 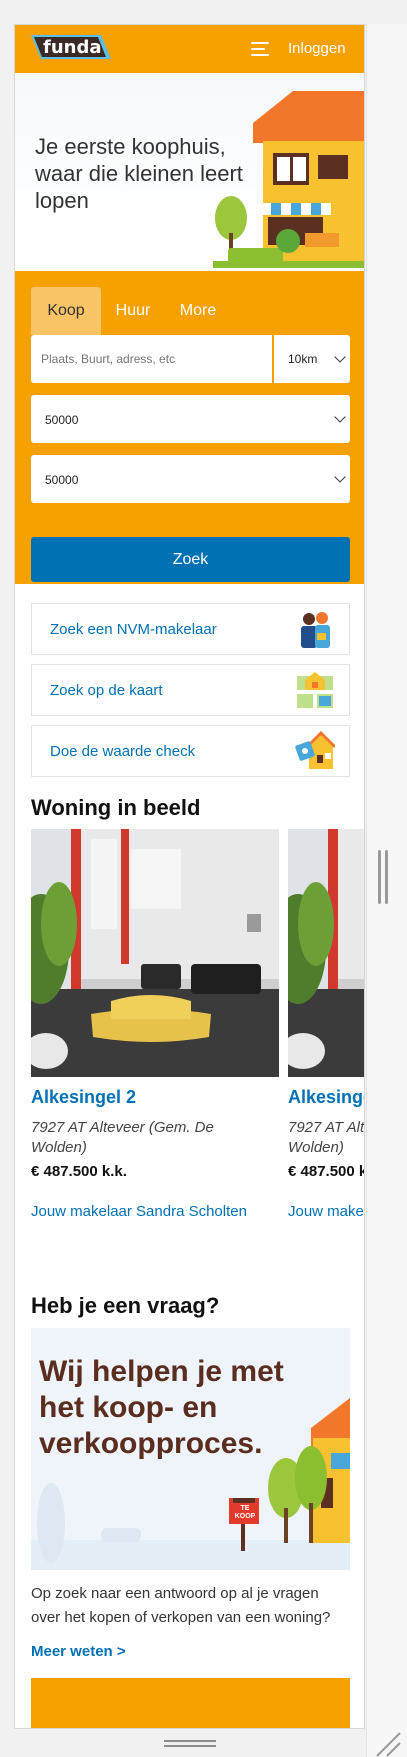 I want to click on tab-huur: Huur, so click(x=133, y=311).